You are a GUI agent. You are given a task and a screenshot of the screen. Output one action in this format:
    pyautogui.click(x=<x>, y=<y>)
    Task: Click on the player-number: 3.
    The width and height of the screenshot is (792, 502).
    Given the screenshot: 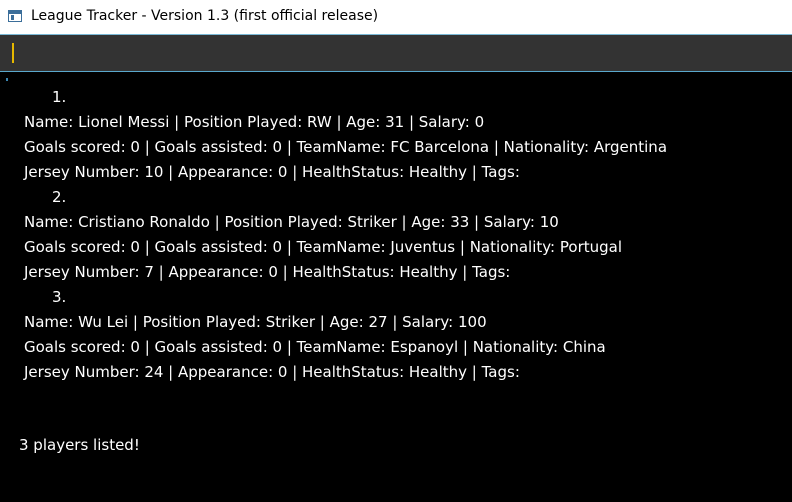 What is the action you would take?
    pyautogui.click(x=59, y=297)
    